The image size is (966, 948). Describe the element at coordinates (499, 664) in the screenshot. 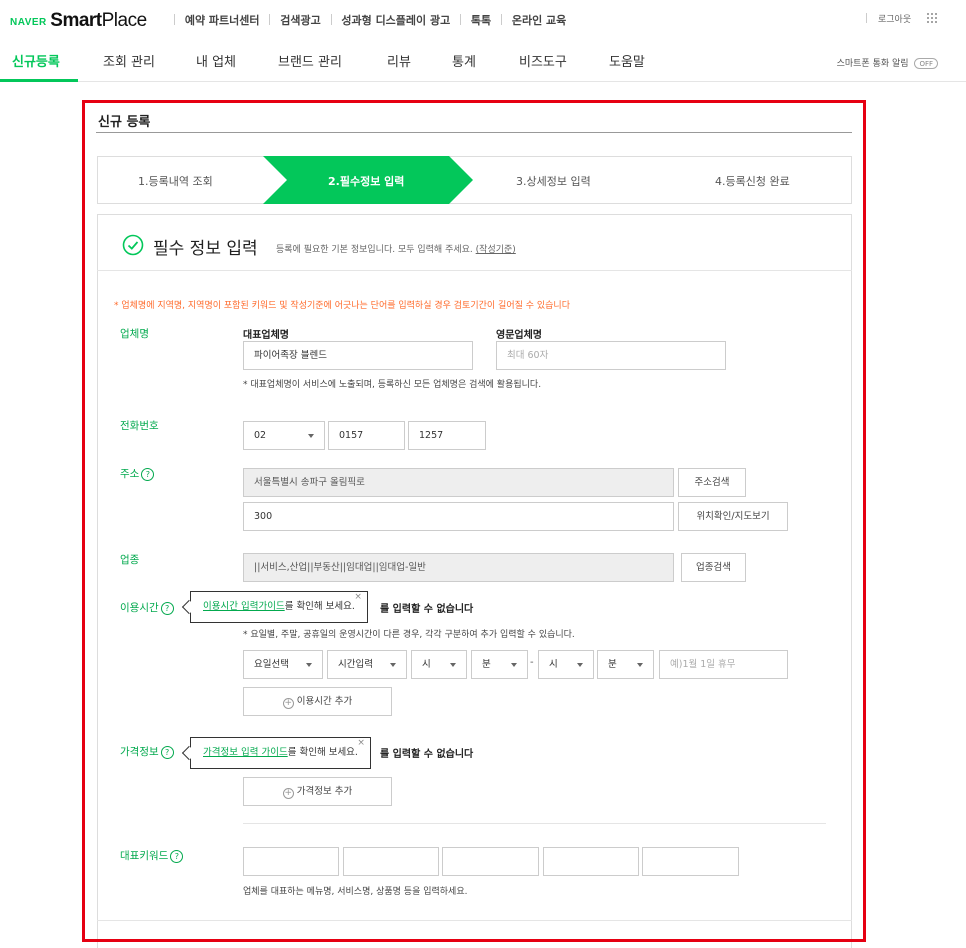

I see `start-min-select: 분` at that location.